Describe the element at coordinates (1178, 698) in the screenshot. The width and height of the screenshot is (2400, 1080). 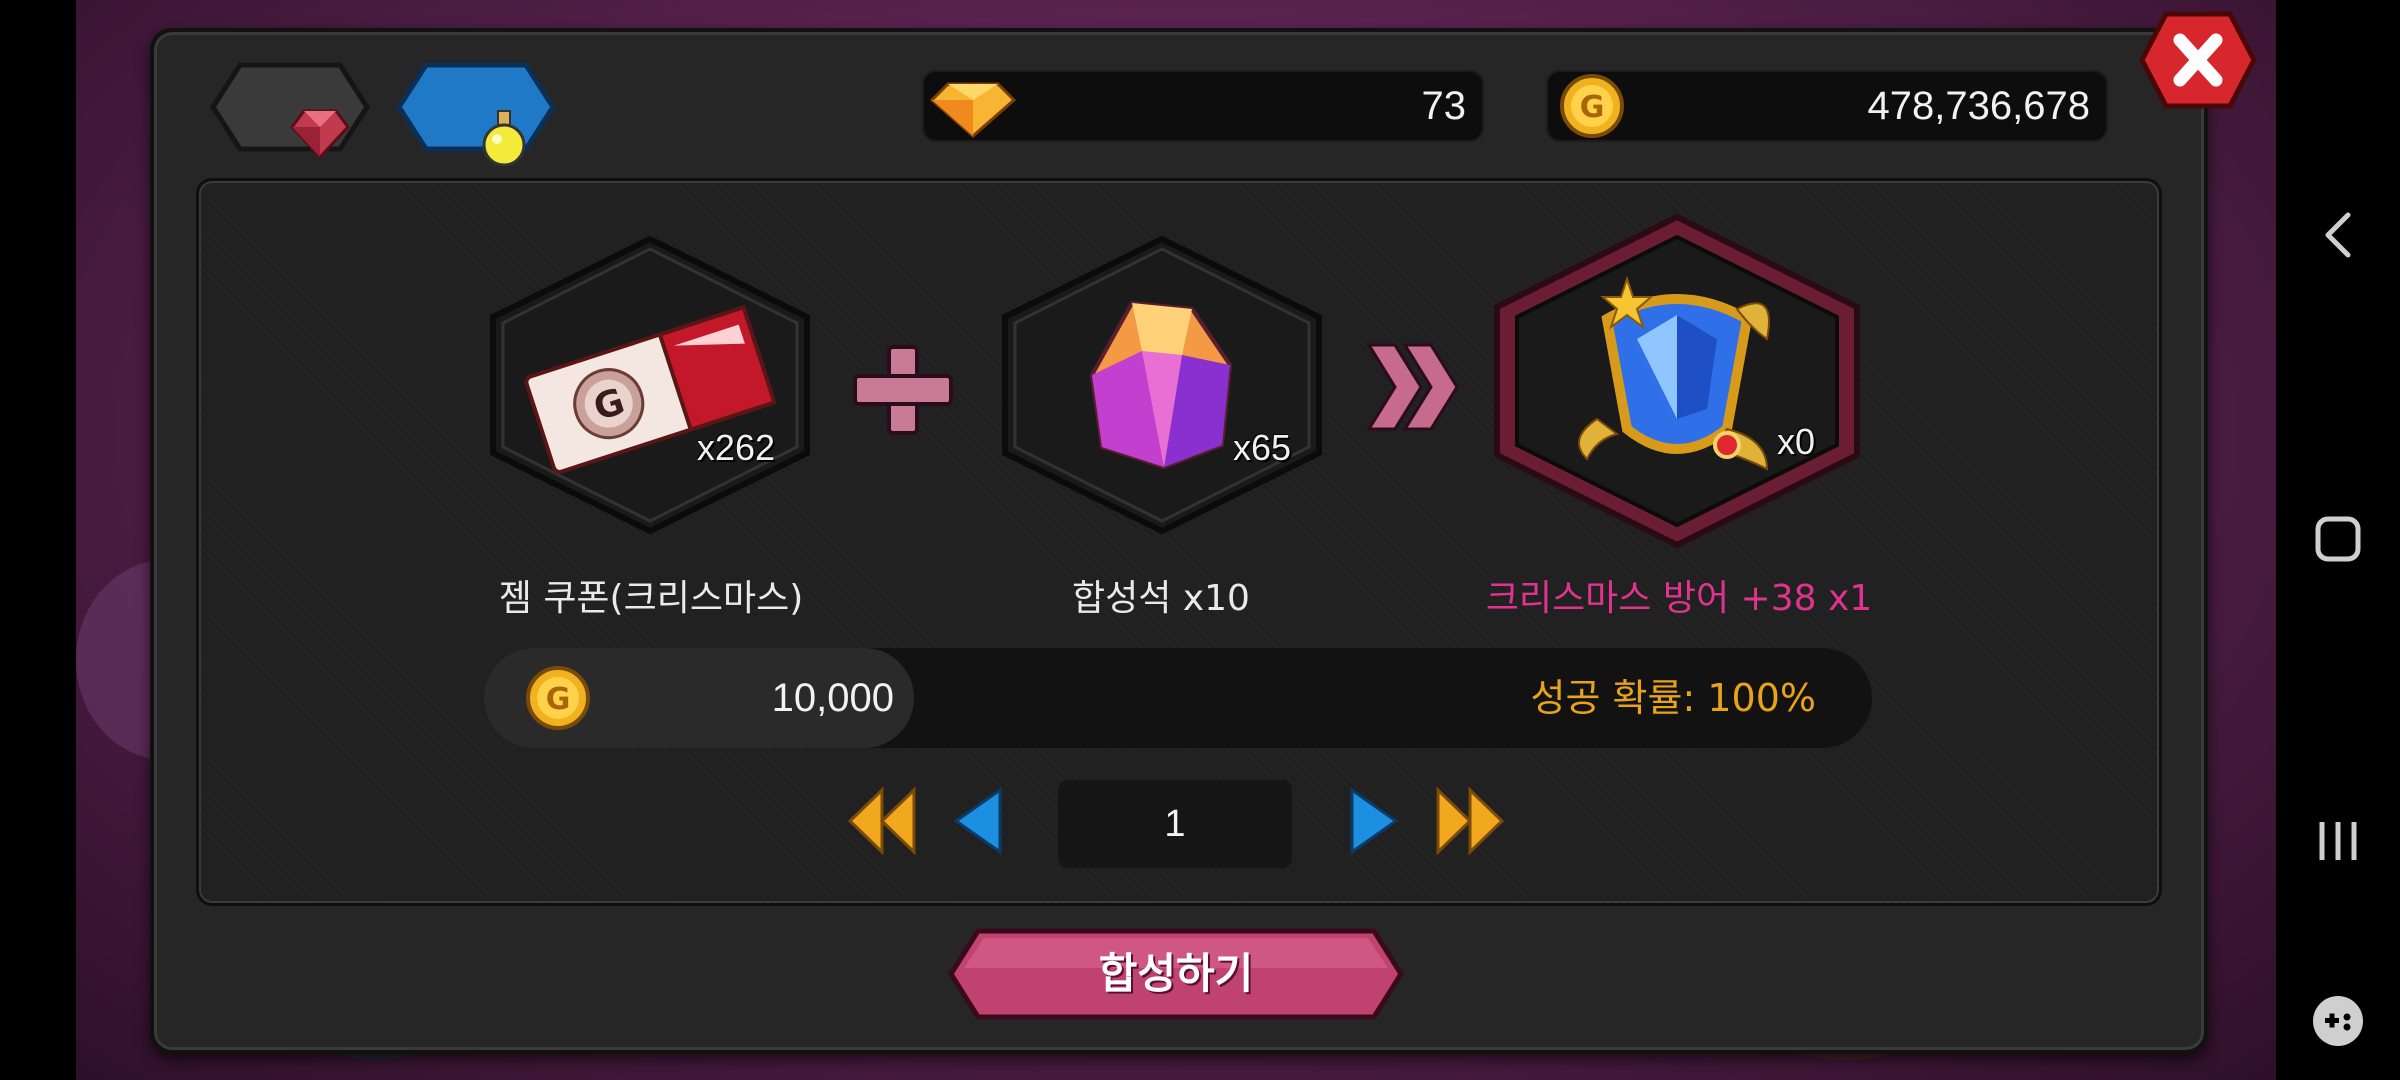
I see `cost-bar: G 10,000 성공 확률: 100%` at that location.